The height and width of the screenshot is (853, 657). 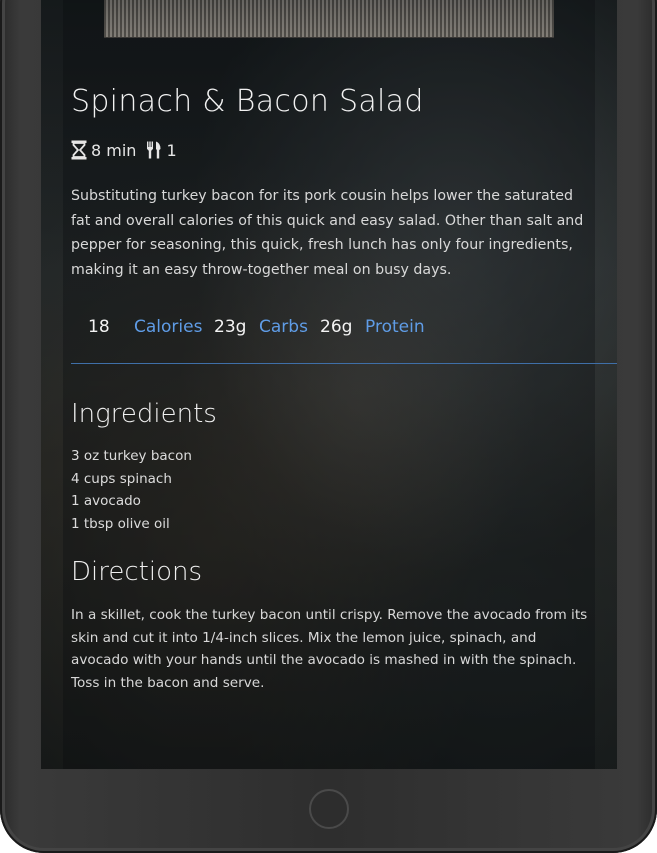 What do you see at coordinates (114, 150) in the screenshot?
I see `recipe-time: 8 min` at bounding box center [114, 150].